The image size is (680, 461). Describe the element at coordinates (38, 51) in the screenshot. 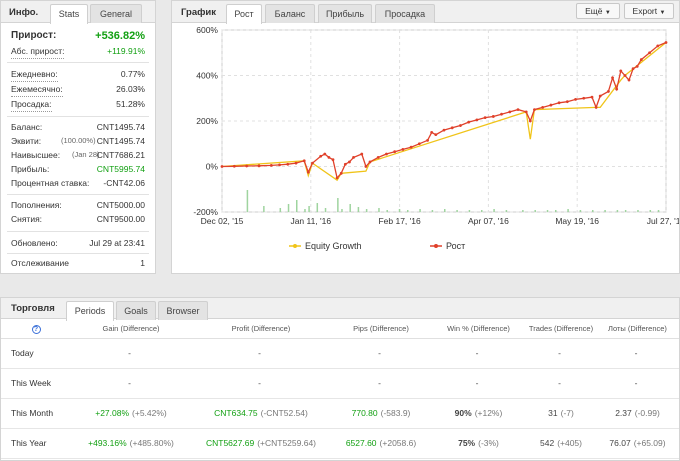

I see `abs-gain-label: Абс. прирост:` at that location.